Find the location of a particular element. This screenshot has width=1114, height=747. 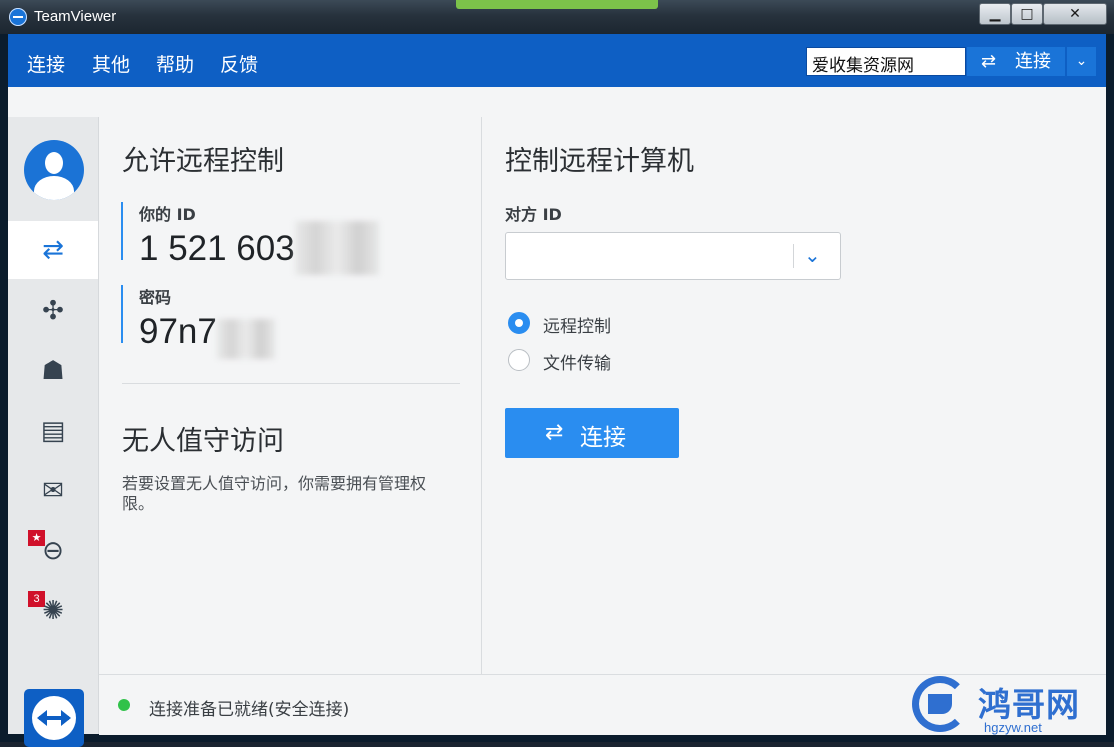

menu-other: 其他 is located at coordinates (111, 63).